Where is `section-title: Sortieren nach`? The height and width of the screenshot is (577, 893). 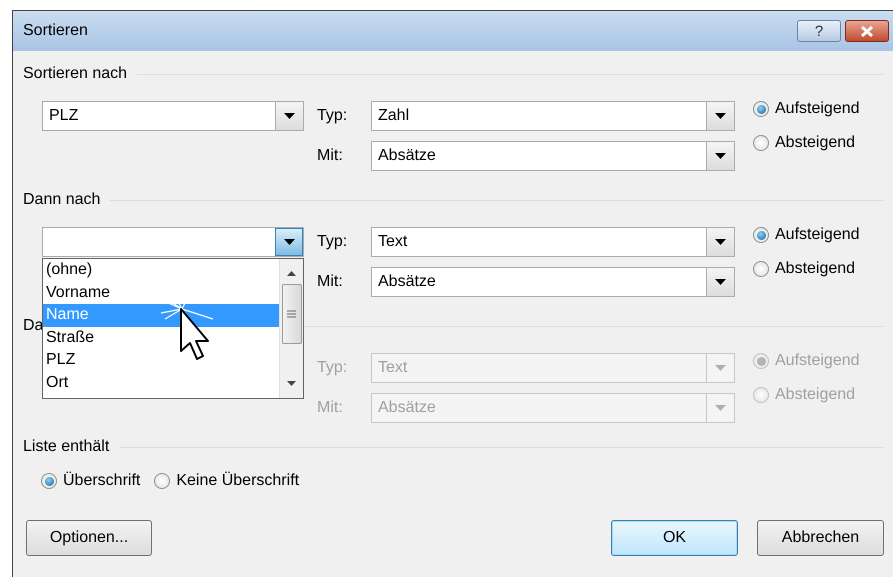
section-title: Sortieren nach is located at coordinates (75, 74).